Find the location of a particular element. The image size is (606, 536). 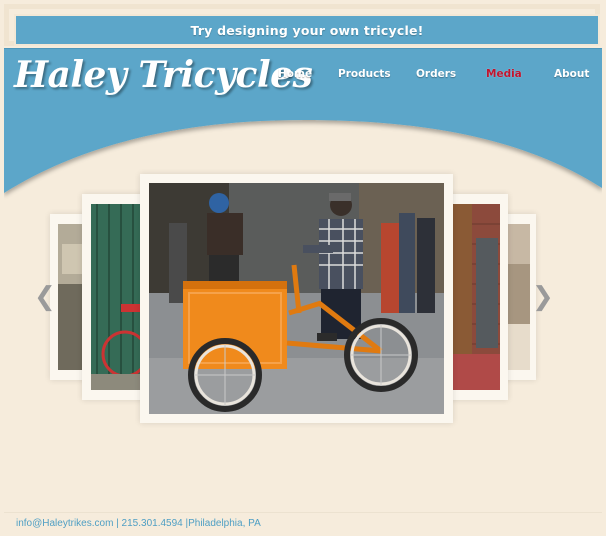

promo-banner-text: Try designing your own tricycle! is located at coordinates (306, 30).